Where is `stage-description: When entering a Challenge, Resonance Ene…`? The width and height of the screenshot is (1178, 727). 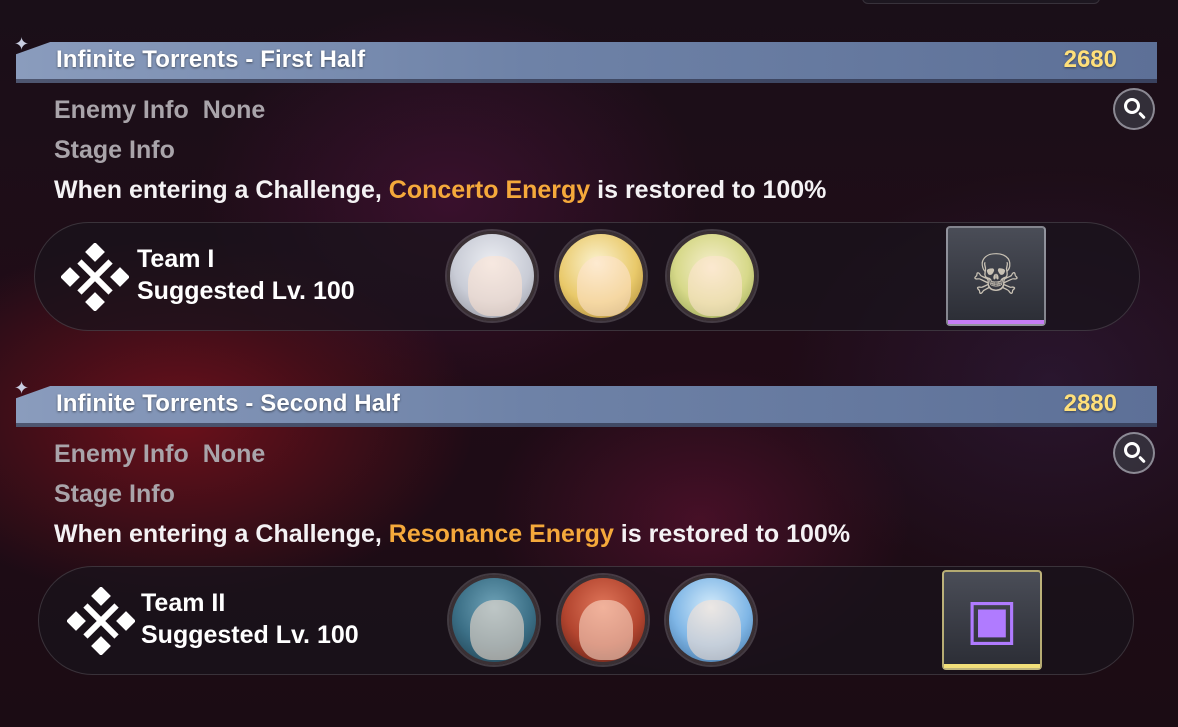
stage-description: When entering a Challenge, Resonance Ene… is located at coordinates (452, 534).